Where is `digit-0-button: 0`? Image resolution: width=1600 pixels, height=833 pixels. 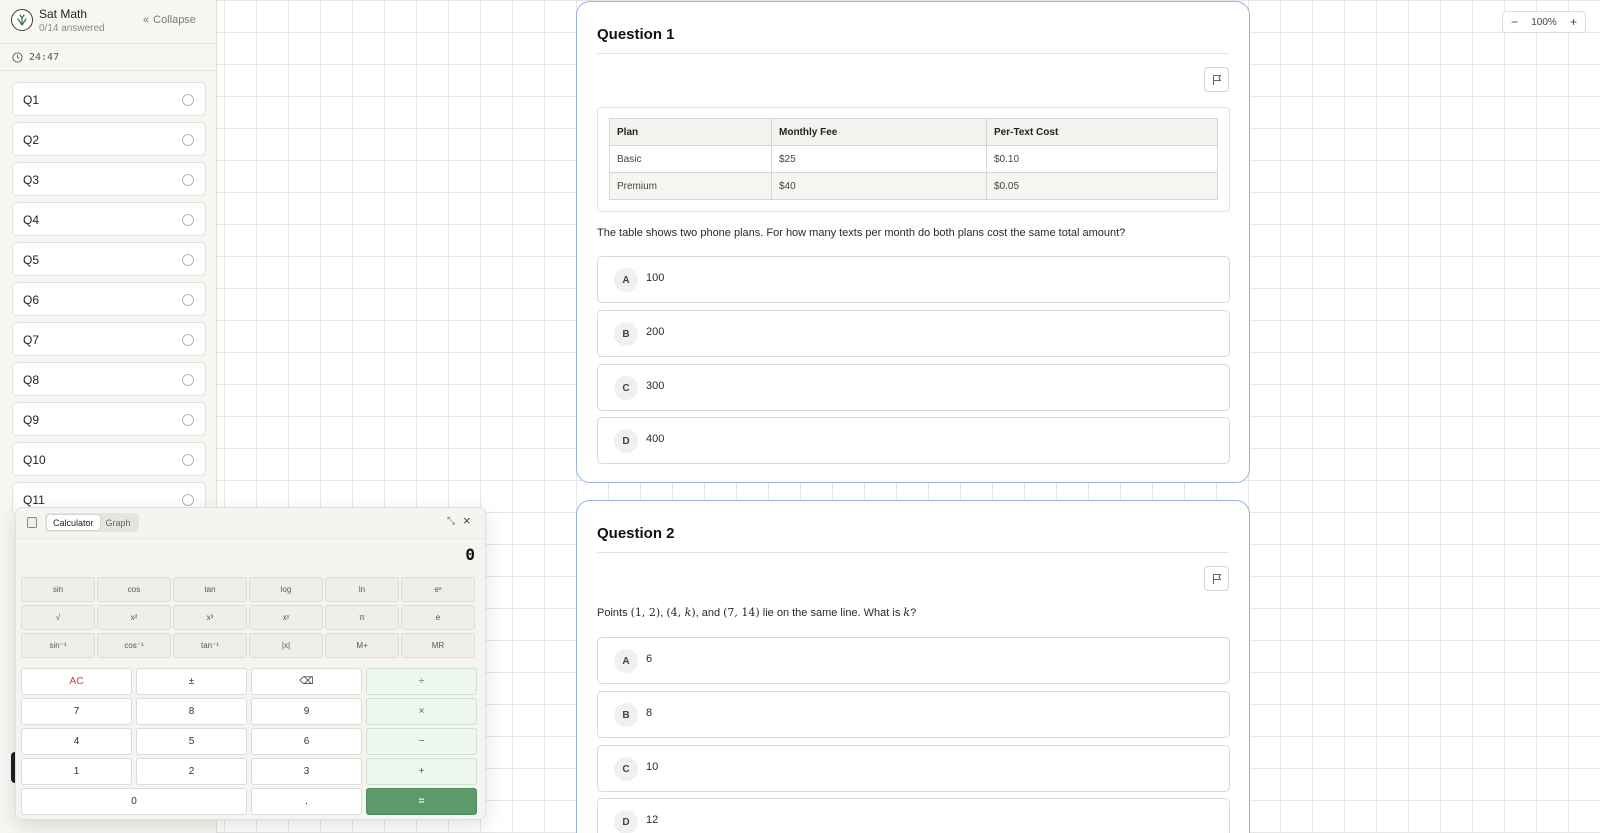 digit-0-button: 0 is located at coordinates (134, 801).